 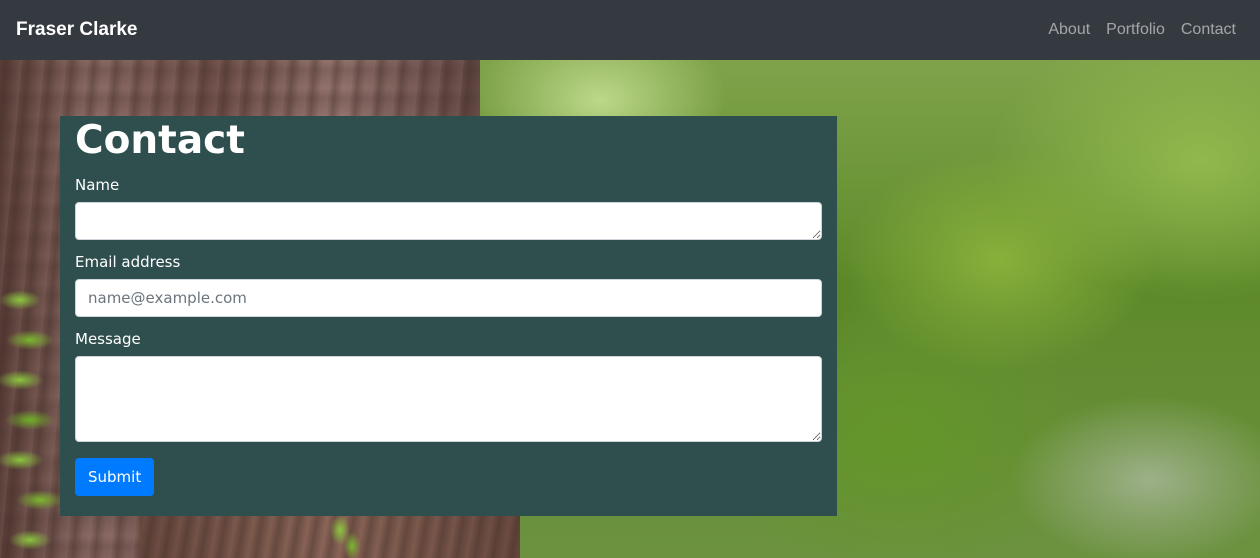 I want to click on submit-button: Submit, so click(x=115, y=476).